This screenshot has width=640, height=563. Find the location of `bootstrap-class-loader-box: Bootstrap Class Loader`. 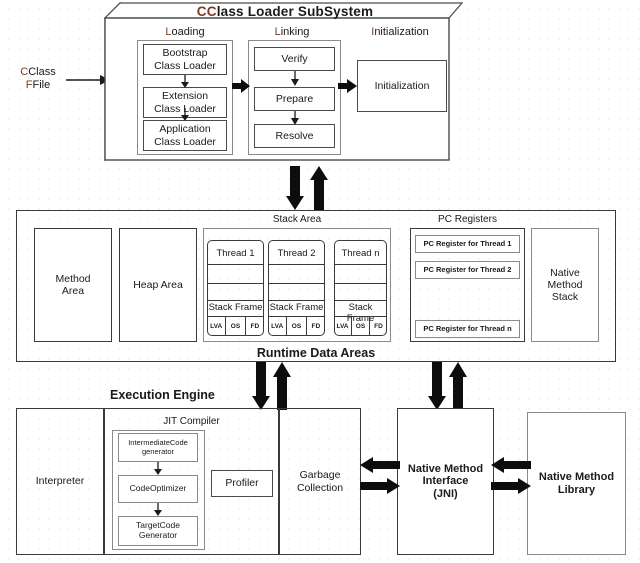

bootstrap-class-loader-box: Bootstrap Class Loader is located at coordinates (185, 59).